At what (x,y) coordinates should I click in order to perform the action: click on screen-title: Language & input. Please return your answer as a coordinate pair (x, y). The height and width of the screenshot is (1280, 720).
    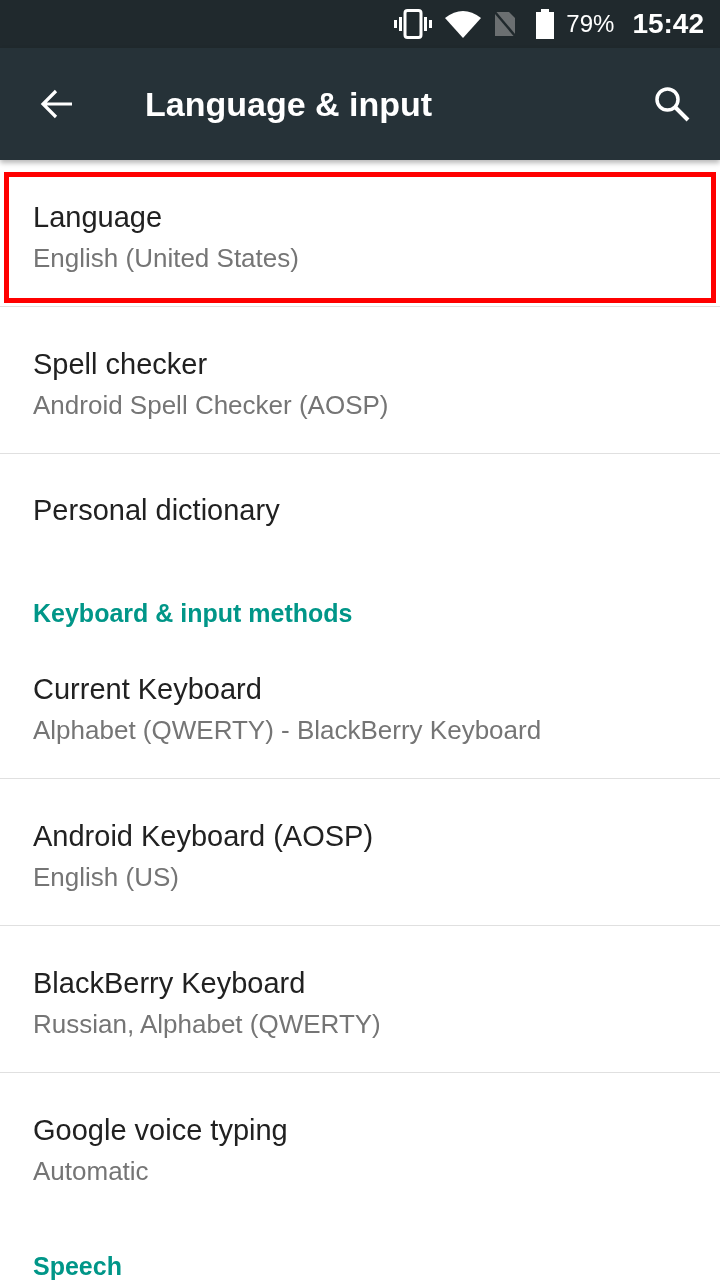
    Looking at the image, I should click on (289, 104).